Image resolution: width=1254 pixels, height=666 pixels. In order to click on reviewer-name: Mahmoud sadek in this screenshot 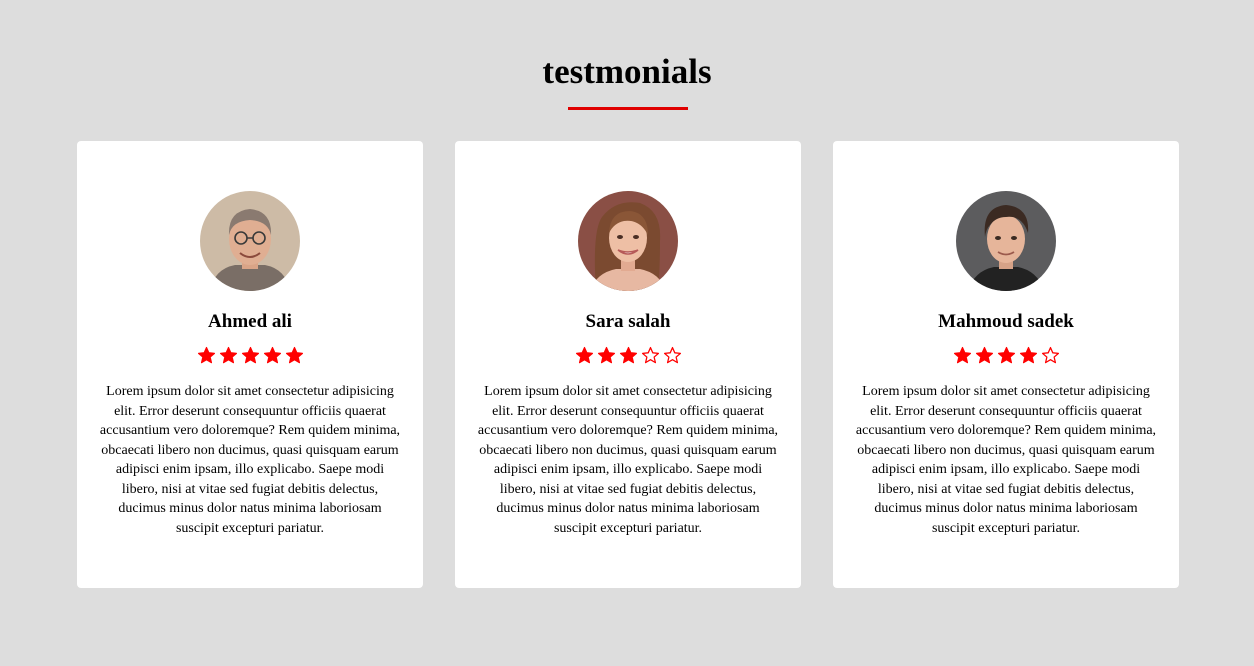, I will do `click(1006, 321)`.